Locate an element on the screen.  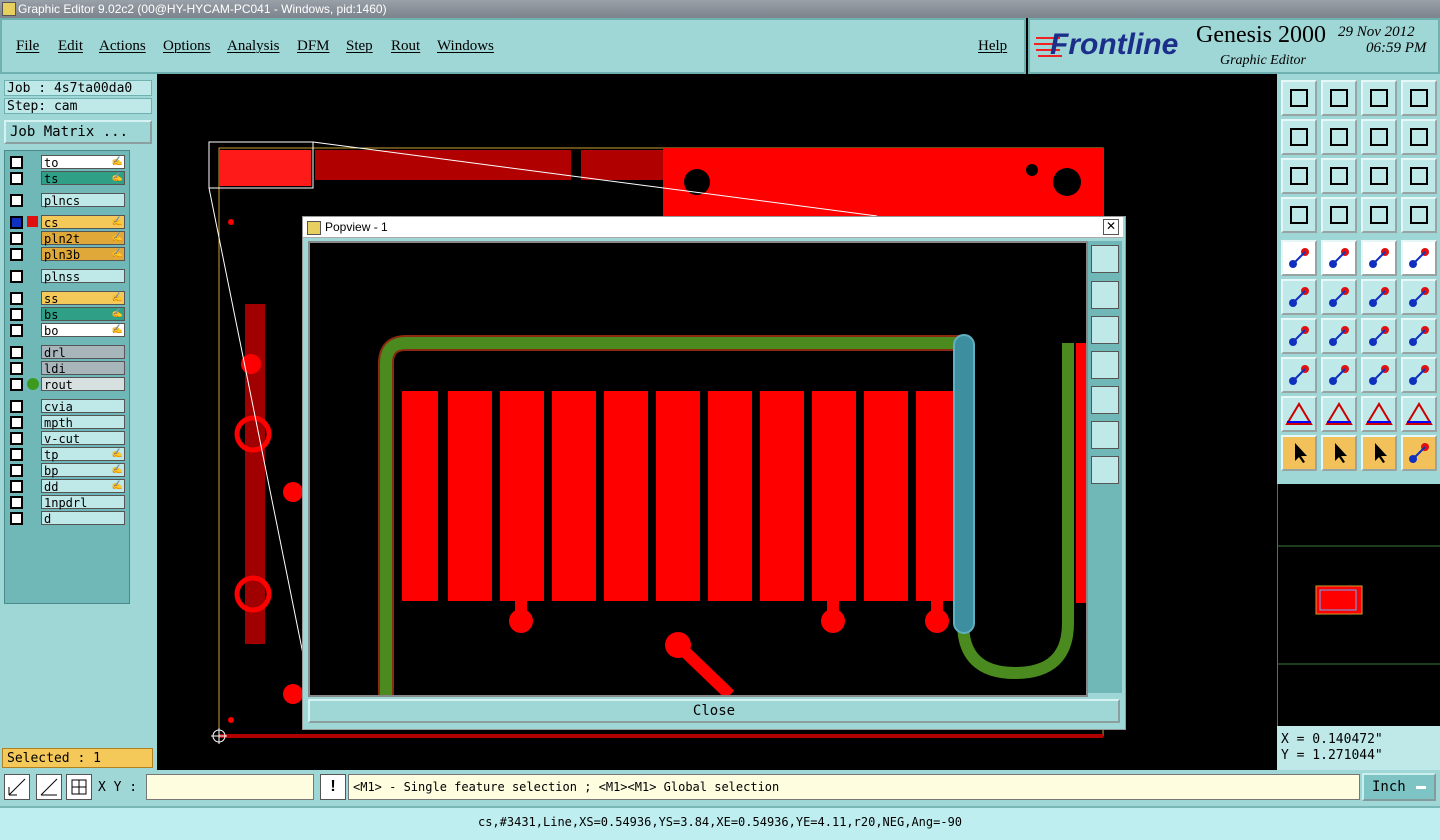
route-tool-icon is located at coordinates (1419, 453).